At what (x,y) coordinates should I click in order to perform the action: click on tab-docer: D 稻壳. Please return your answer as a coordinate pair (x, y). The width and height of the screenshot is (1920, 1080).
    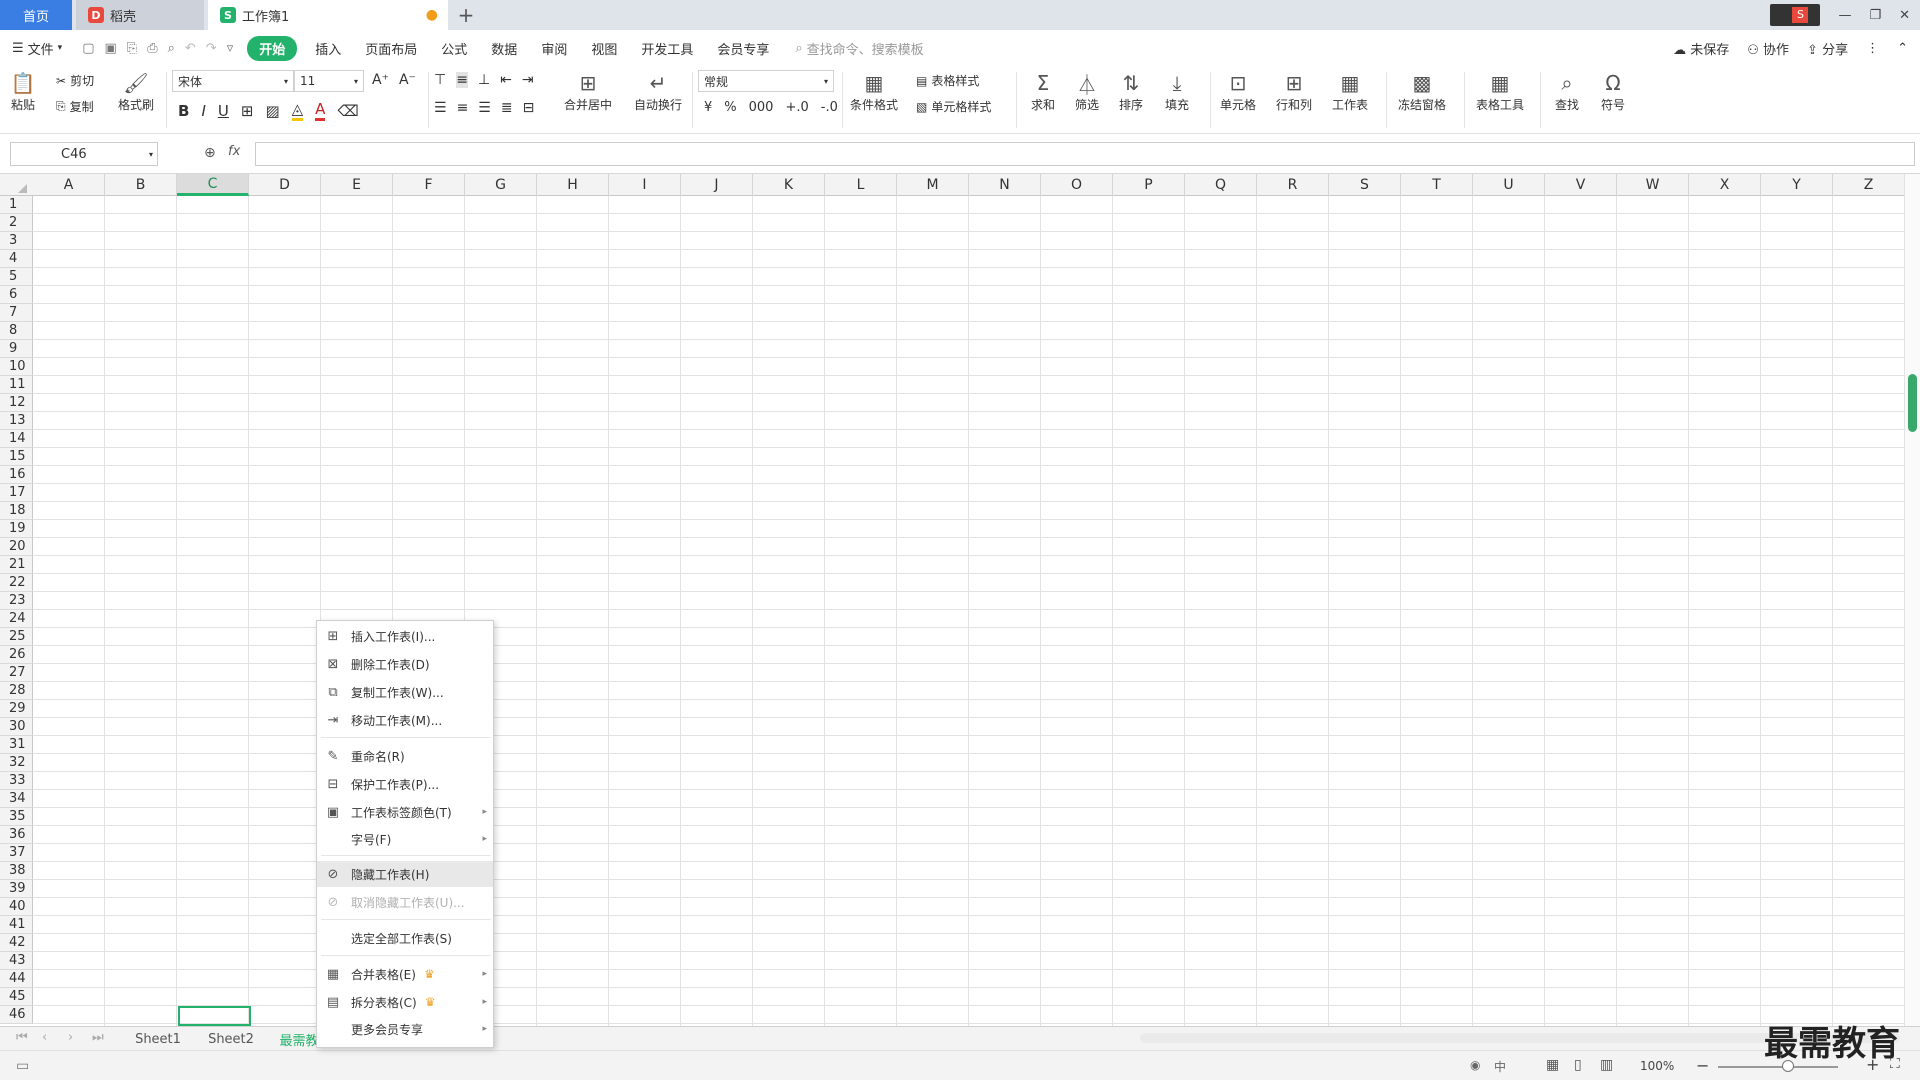
    Looking at the image, I should click on (140, 15).